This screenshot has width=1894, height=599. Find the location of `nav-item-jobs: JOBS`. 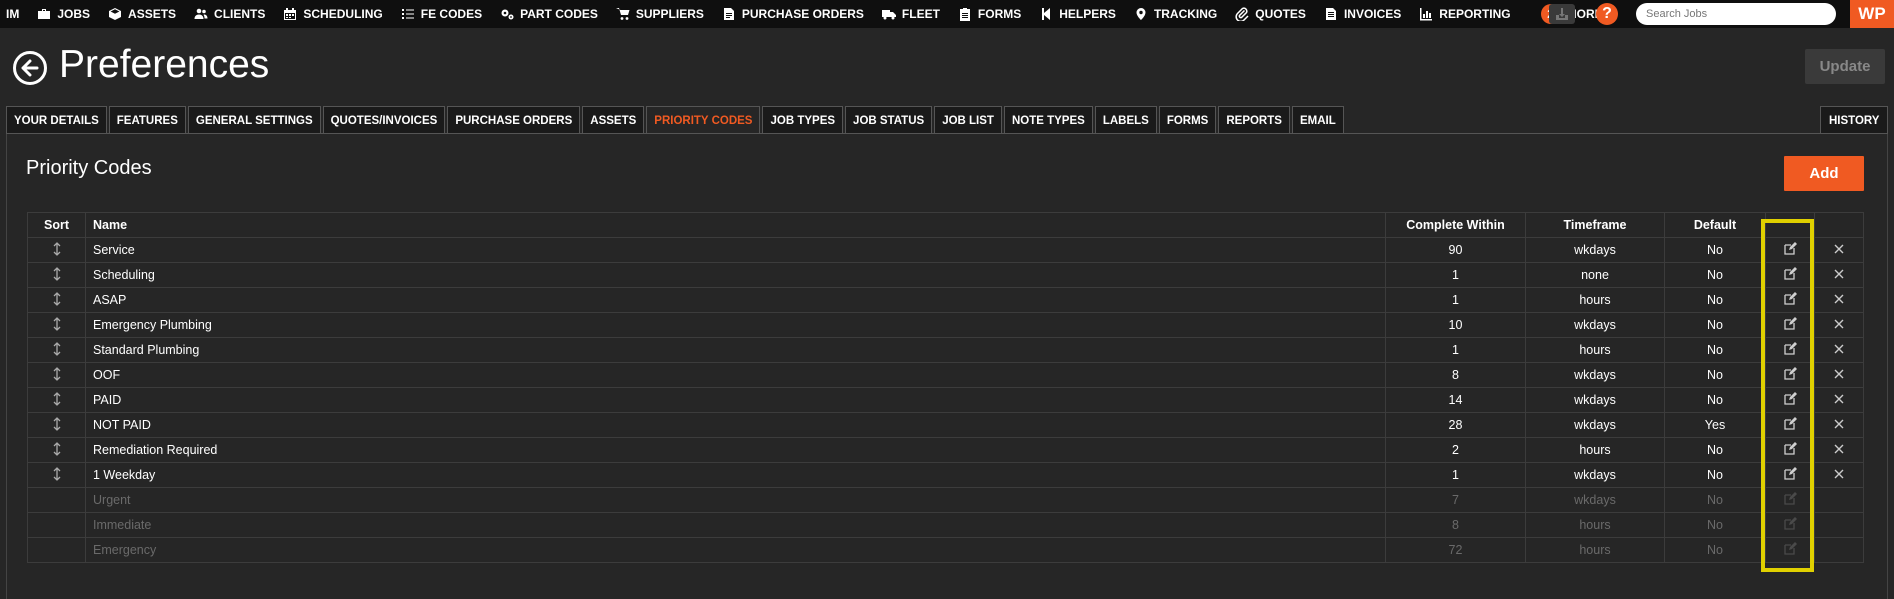

nav-item-jobs: JOBS is located at coordinates (63, 14).